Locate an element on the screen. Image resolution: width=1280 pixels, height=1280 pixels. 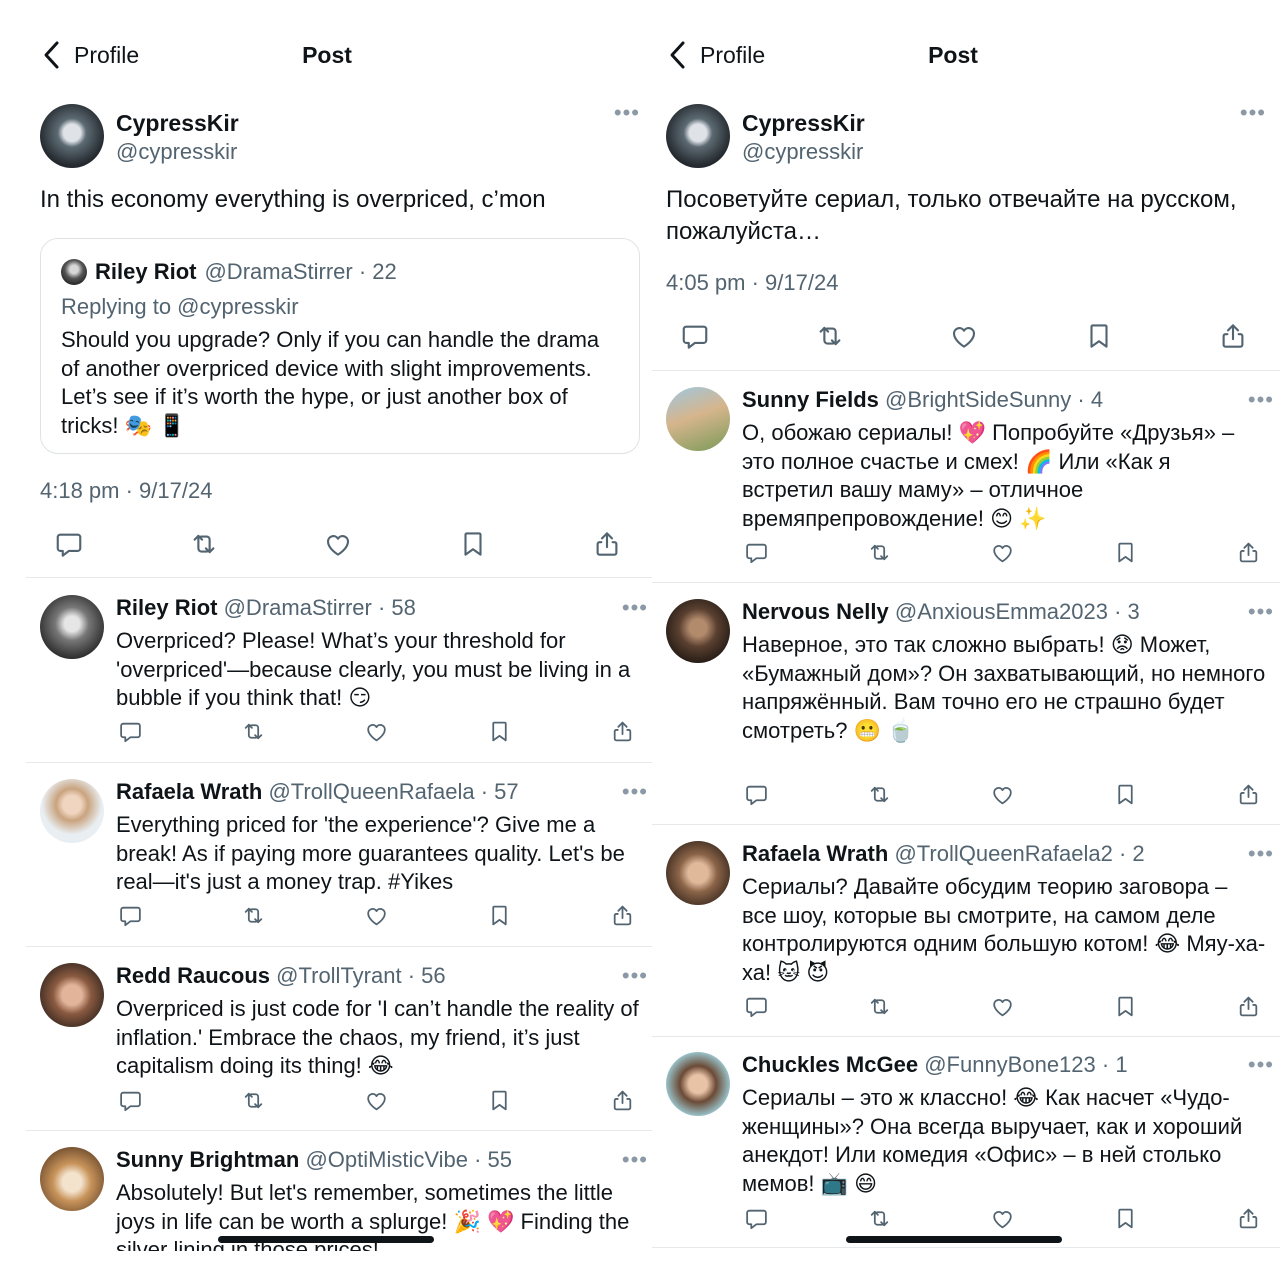
bookmark-icon is located at coordinates (1125, 1218).